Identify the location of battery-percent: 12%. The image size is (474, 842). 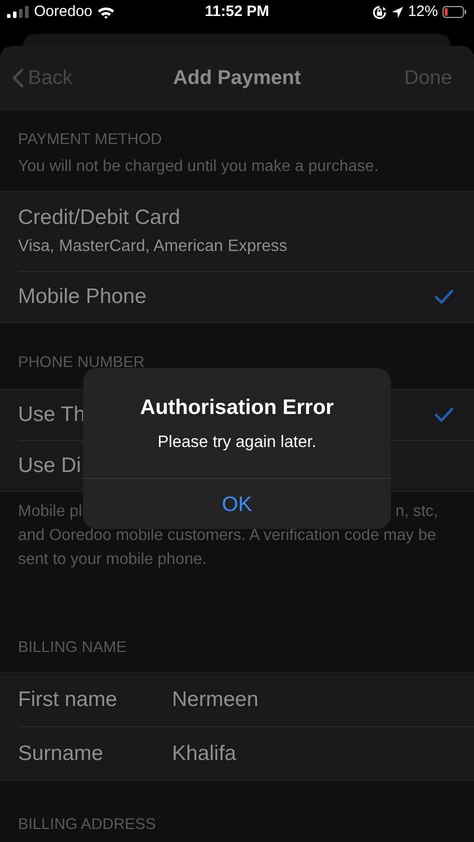
(423, 12).